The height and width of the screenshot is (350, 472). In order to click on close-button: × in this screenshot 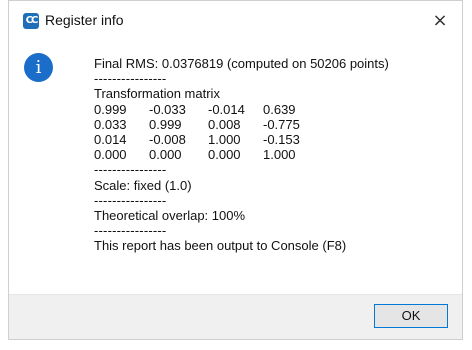, I will do `click(440, 21)`.